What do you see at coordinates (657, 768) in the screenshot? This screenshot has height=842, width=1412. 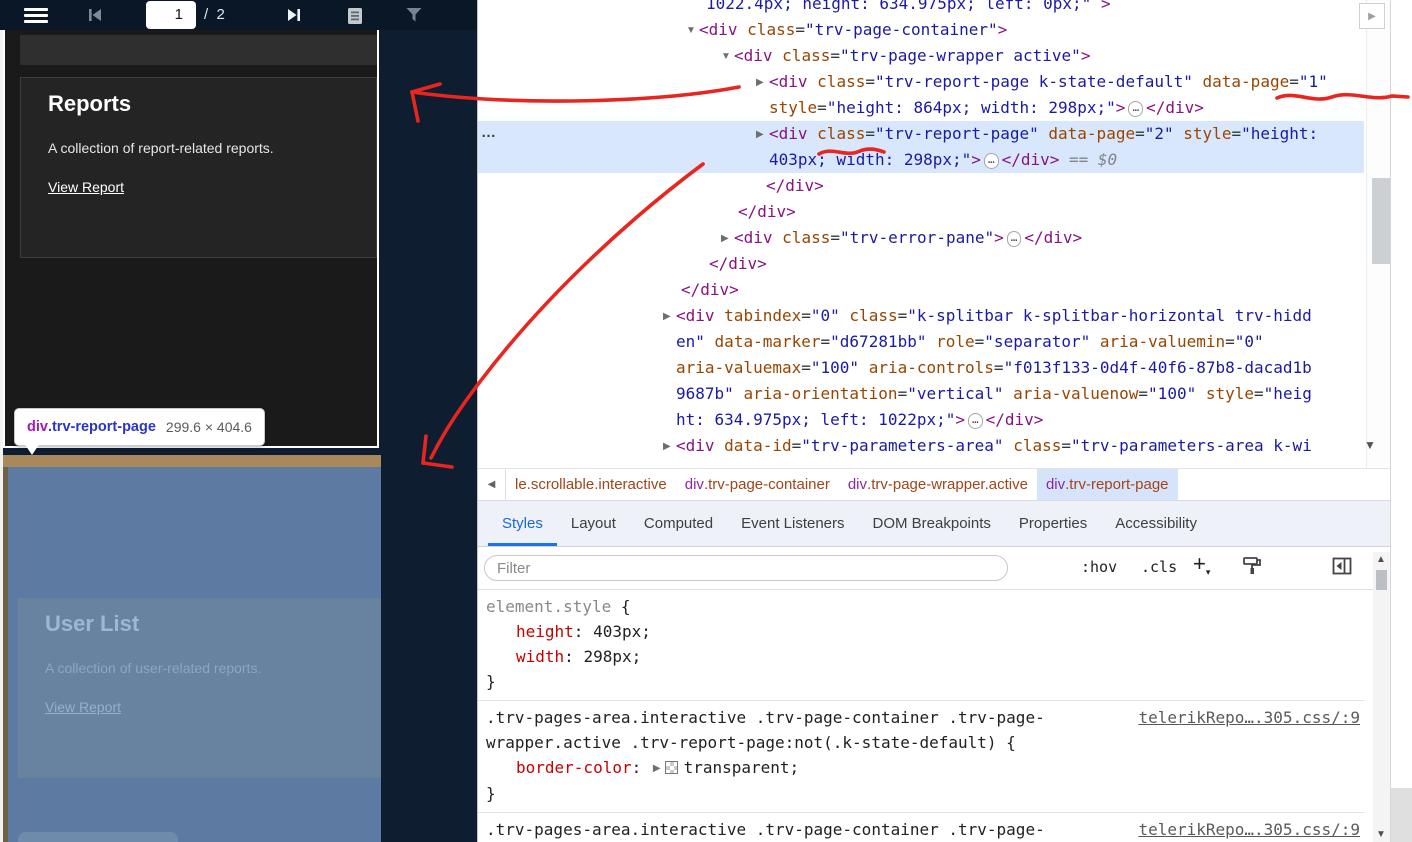 I see `expand-shorthand-icon: ▶` at bounding box center [657, 768].